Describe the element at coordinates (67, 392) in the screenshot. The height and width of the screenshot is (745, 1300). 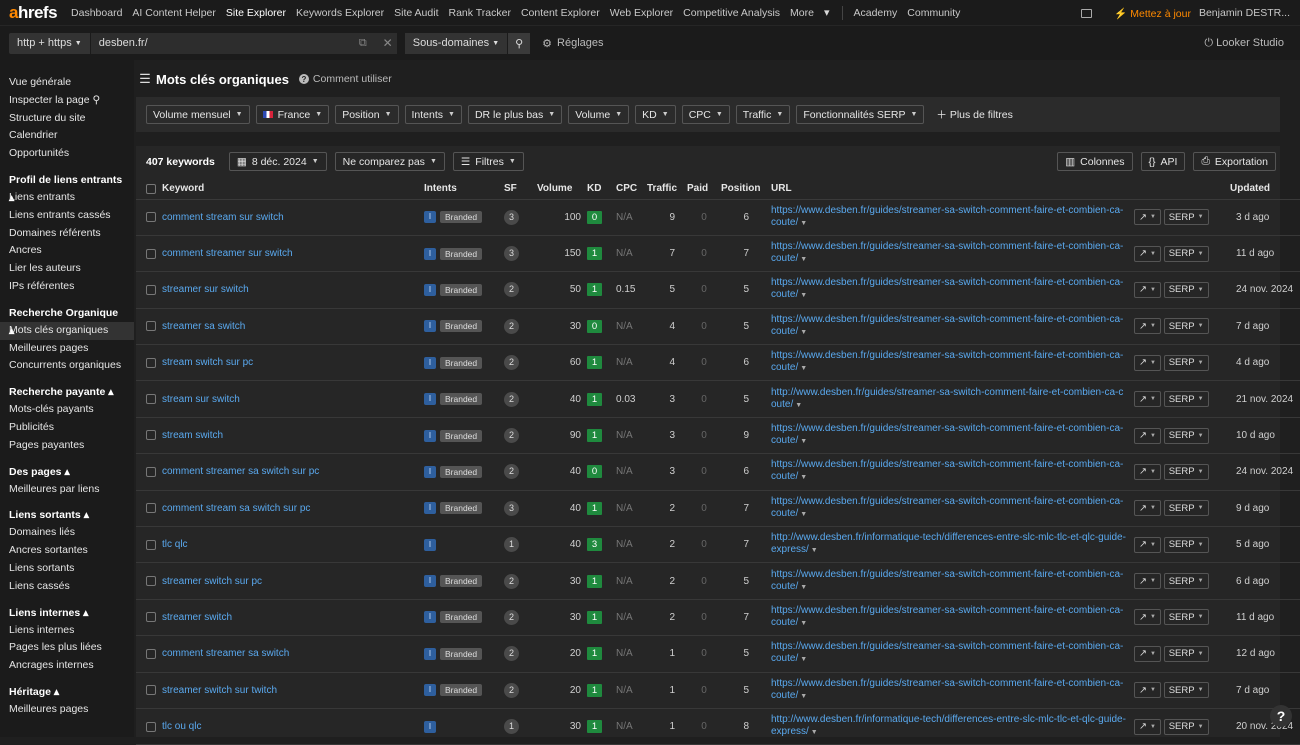
I see `sidebar-section-header: Recherche payante ▴` at that location.